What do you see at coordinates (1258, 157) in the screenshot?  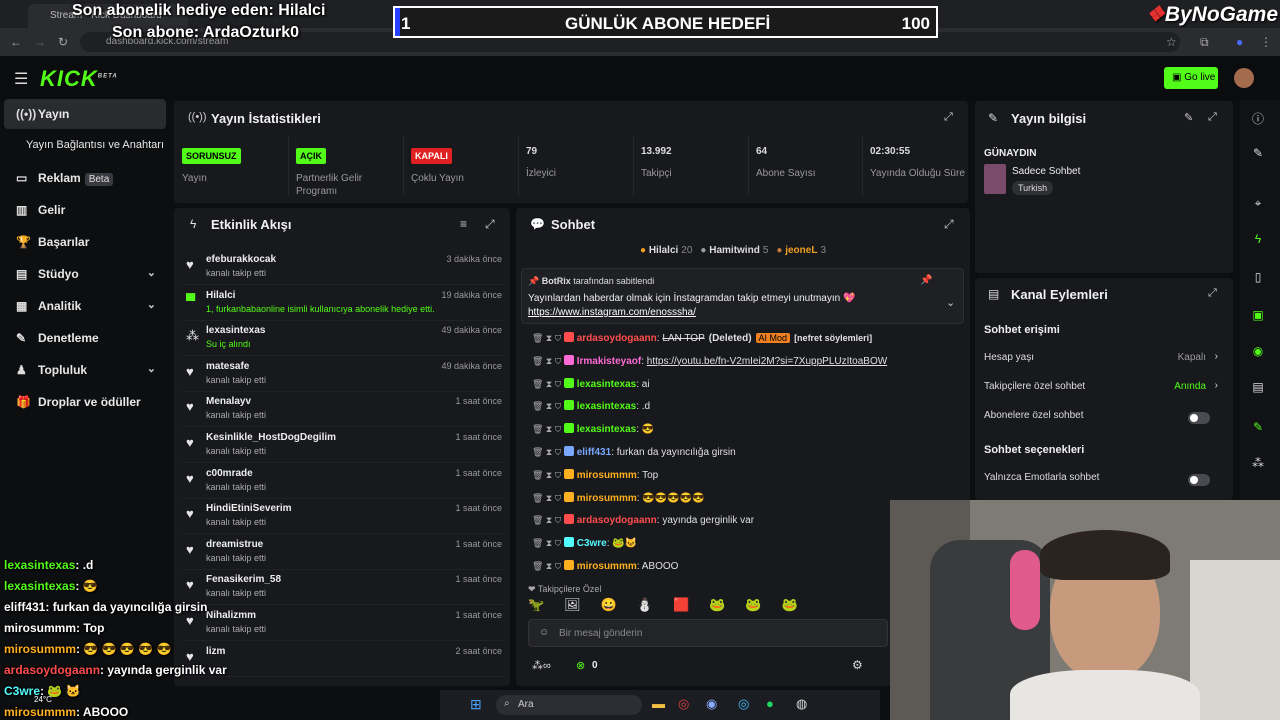 I see `pencil-icon: ✎` at bounding box center [1258, 157].